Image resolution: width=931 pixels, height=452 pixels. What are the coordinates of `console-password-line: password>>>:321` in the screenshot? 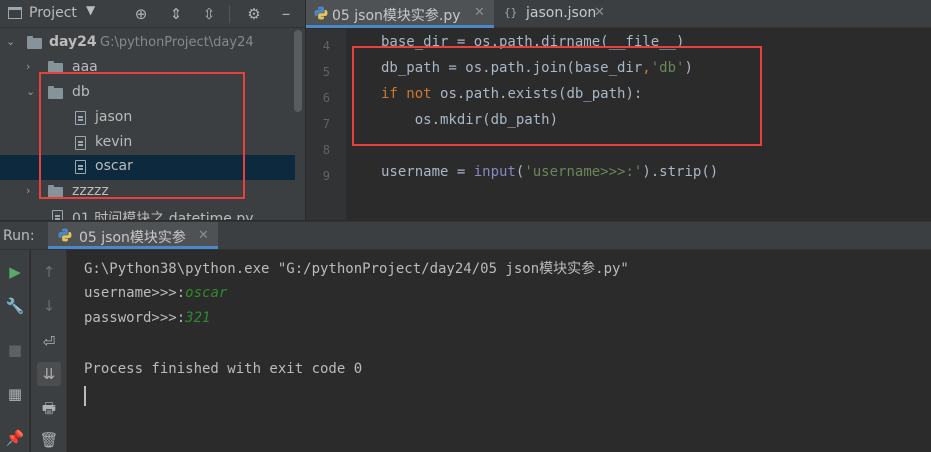 It's located at (147, 318).